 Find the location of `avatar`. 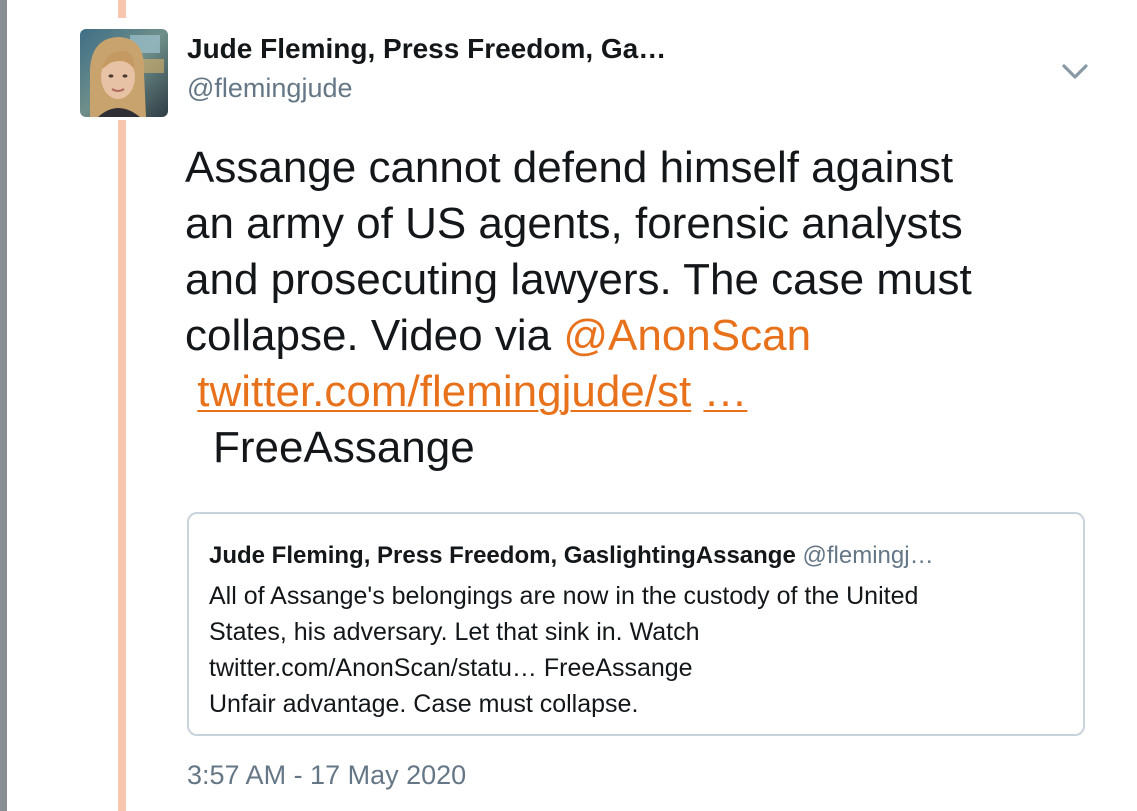

avatar is located at coordinates (124, 73).